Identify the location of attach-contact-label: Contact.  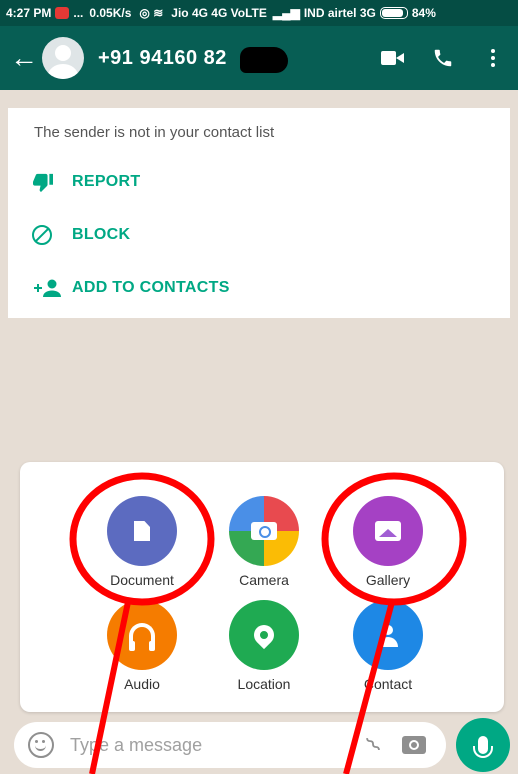
(388, 684).